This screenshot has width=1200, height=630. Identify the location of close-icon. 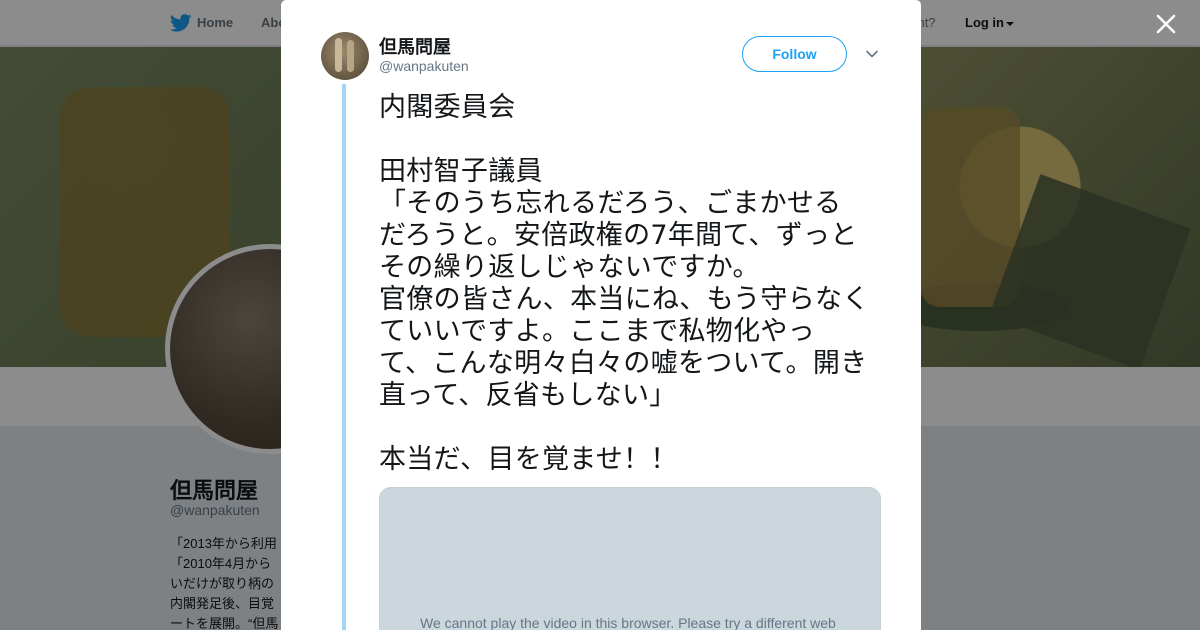
(1166, 24).